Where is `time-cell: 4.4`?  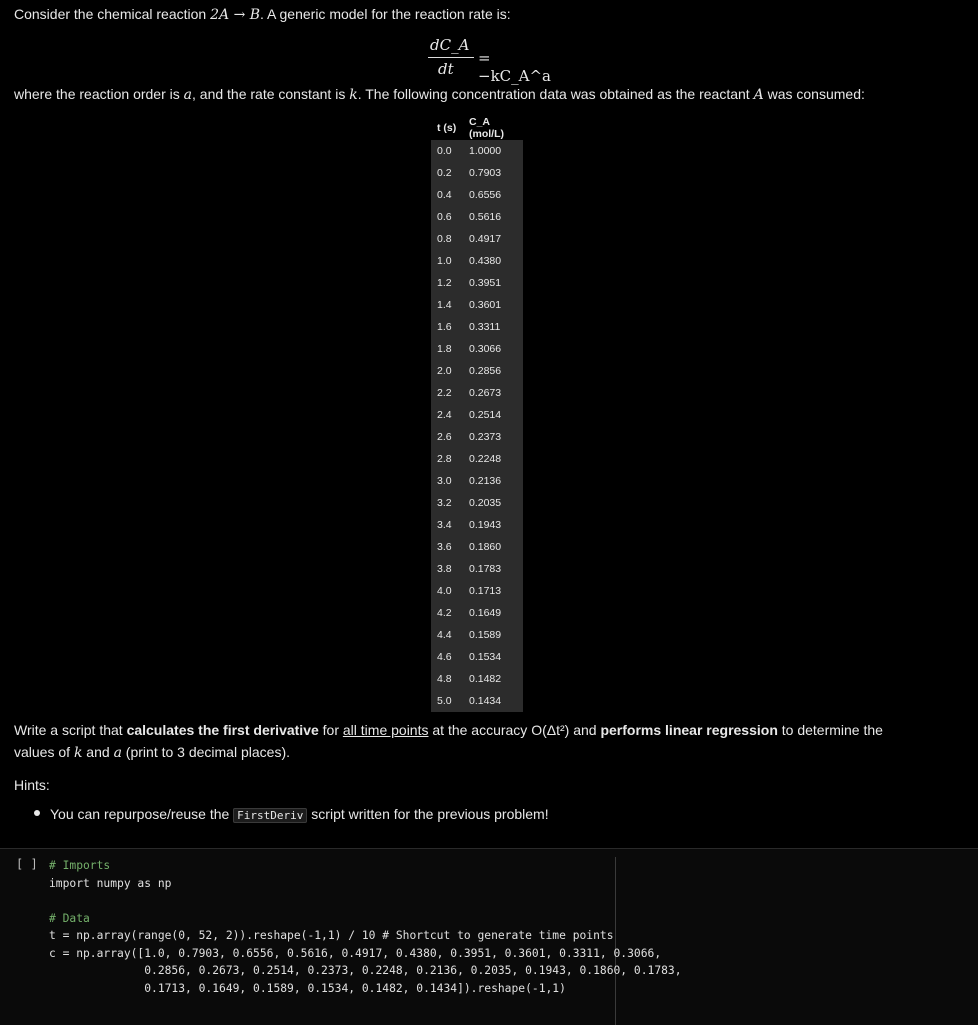
time-cell: 4.4 is located at coordinates (447, 635).